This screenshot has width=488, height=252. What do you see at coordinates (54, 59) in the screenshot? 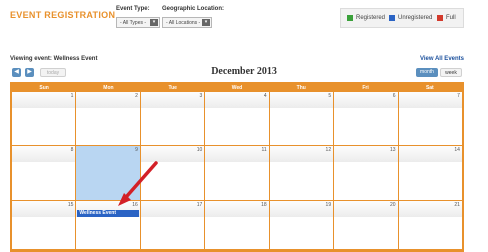
I see `viewing-event-label: Viewing event: Wellness Event` at bounding box center [54, 59].